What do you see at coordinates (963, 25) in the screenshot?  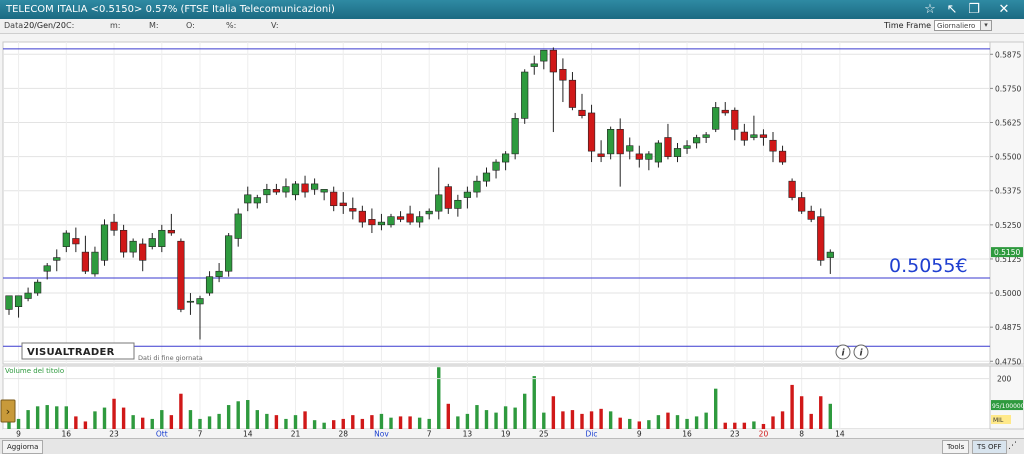 I see `time-frame-select: Giornaliero ▾` at bounding box center [963, 25].